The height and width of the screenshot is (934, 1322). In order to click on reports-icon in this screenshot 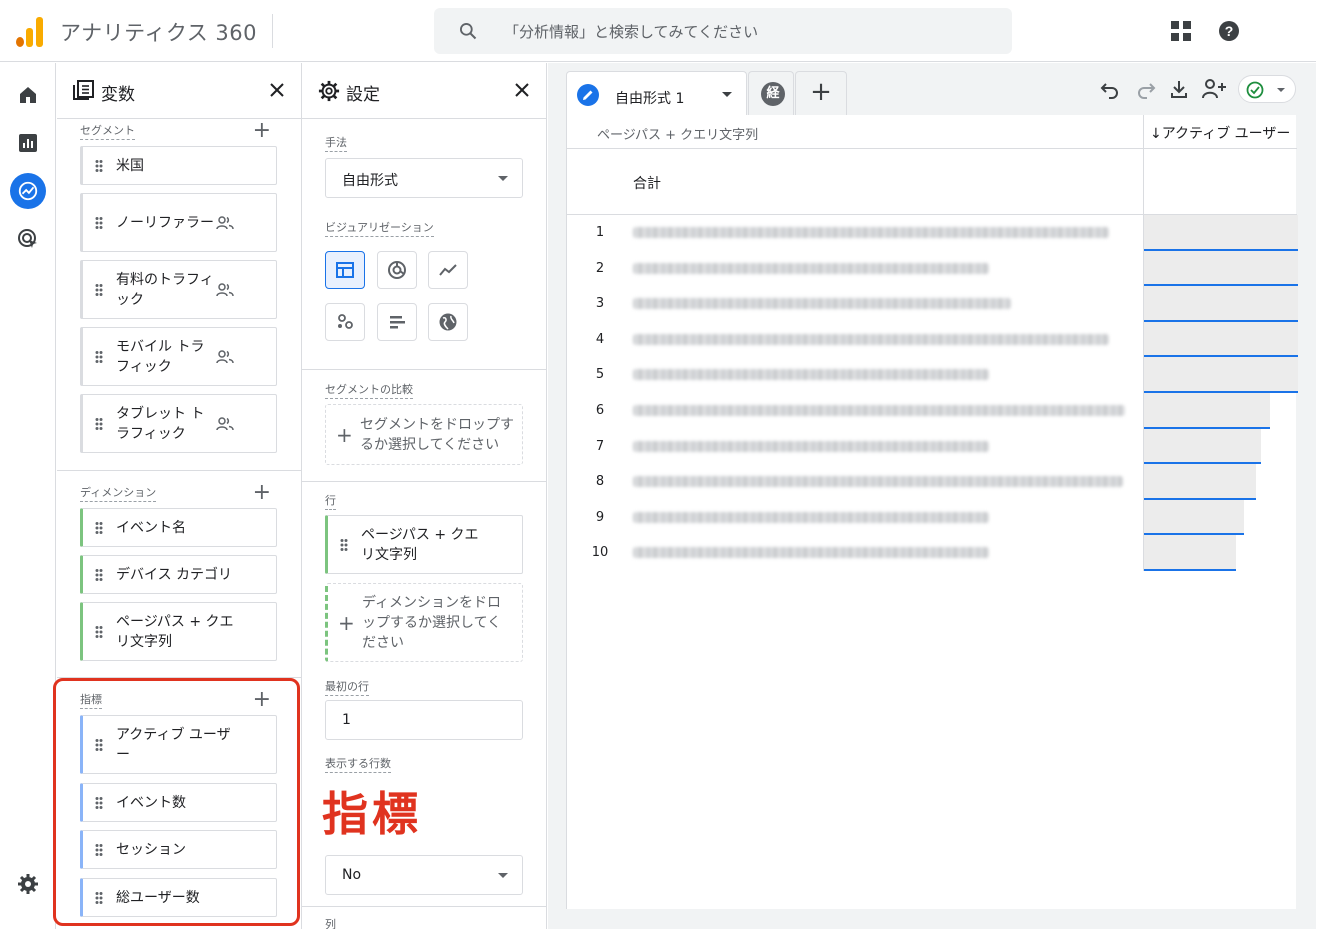, I will do `click(28, 143)`.